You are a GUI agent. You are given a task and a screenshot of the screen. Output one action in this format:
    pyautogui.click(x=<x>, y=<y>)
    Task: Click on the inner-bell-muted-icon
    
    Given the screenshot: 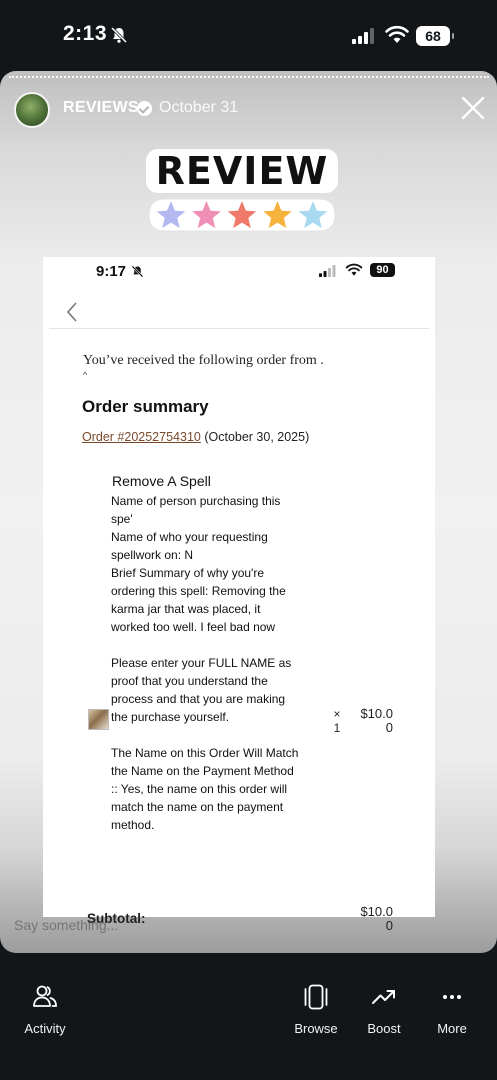 What is the action you would take?
    pyautogui.click(x=137, y=271)
    